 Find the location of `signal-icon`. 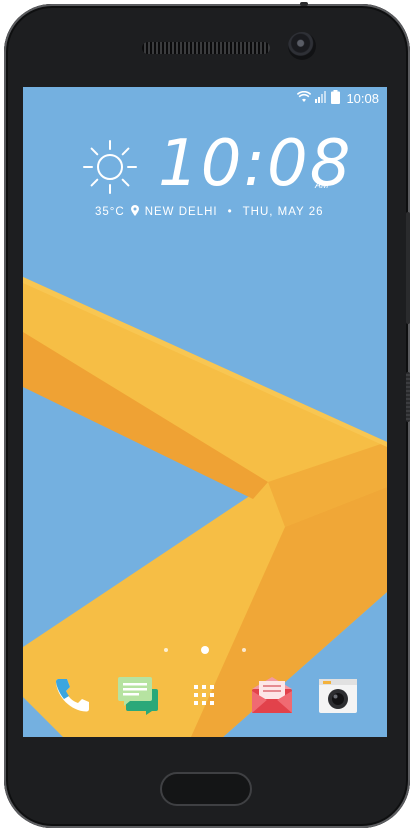

signal-icon is located at coordinates (321, 98).